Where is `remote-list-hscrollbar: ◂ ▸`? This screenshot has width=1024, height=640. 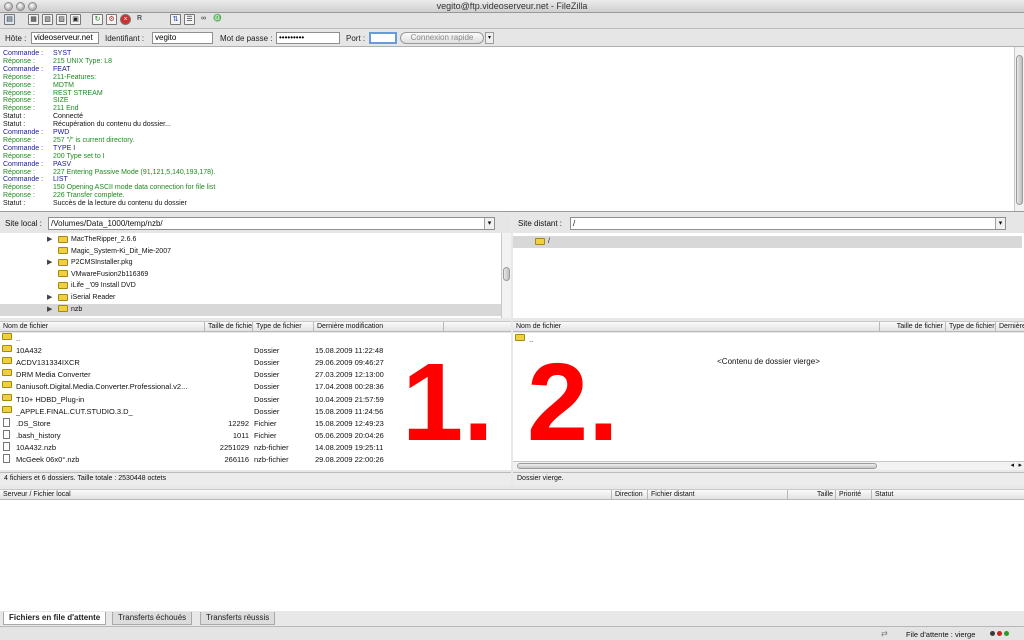 remote-list-hscrollbar: ◂ ▸ is located at coordinates (768, 465).